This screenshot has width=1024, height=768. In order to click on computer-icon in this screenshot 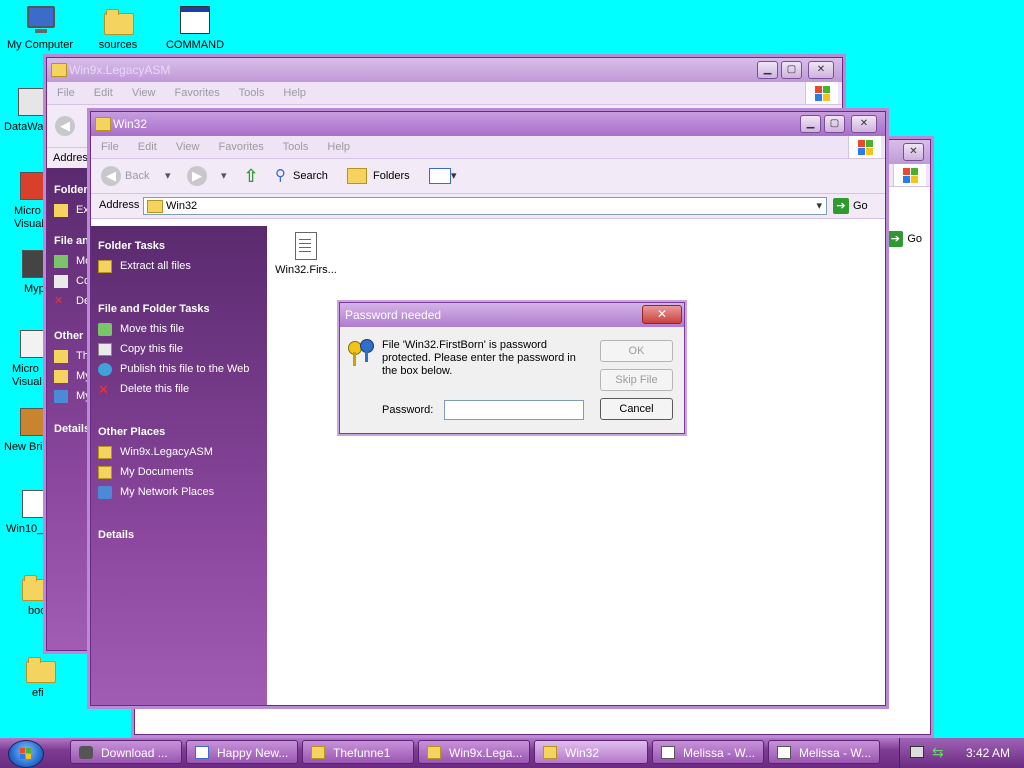, I will do `click(41, 19)`.